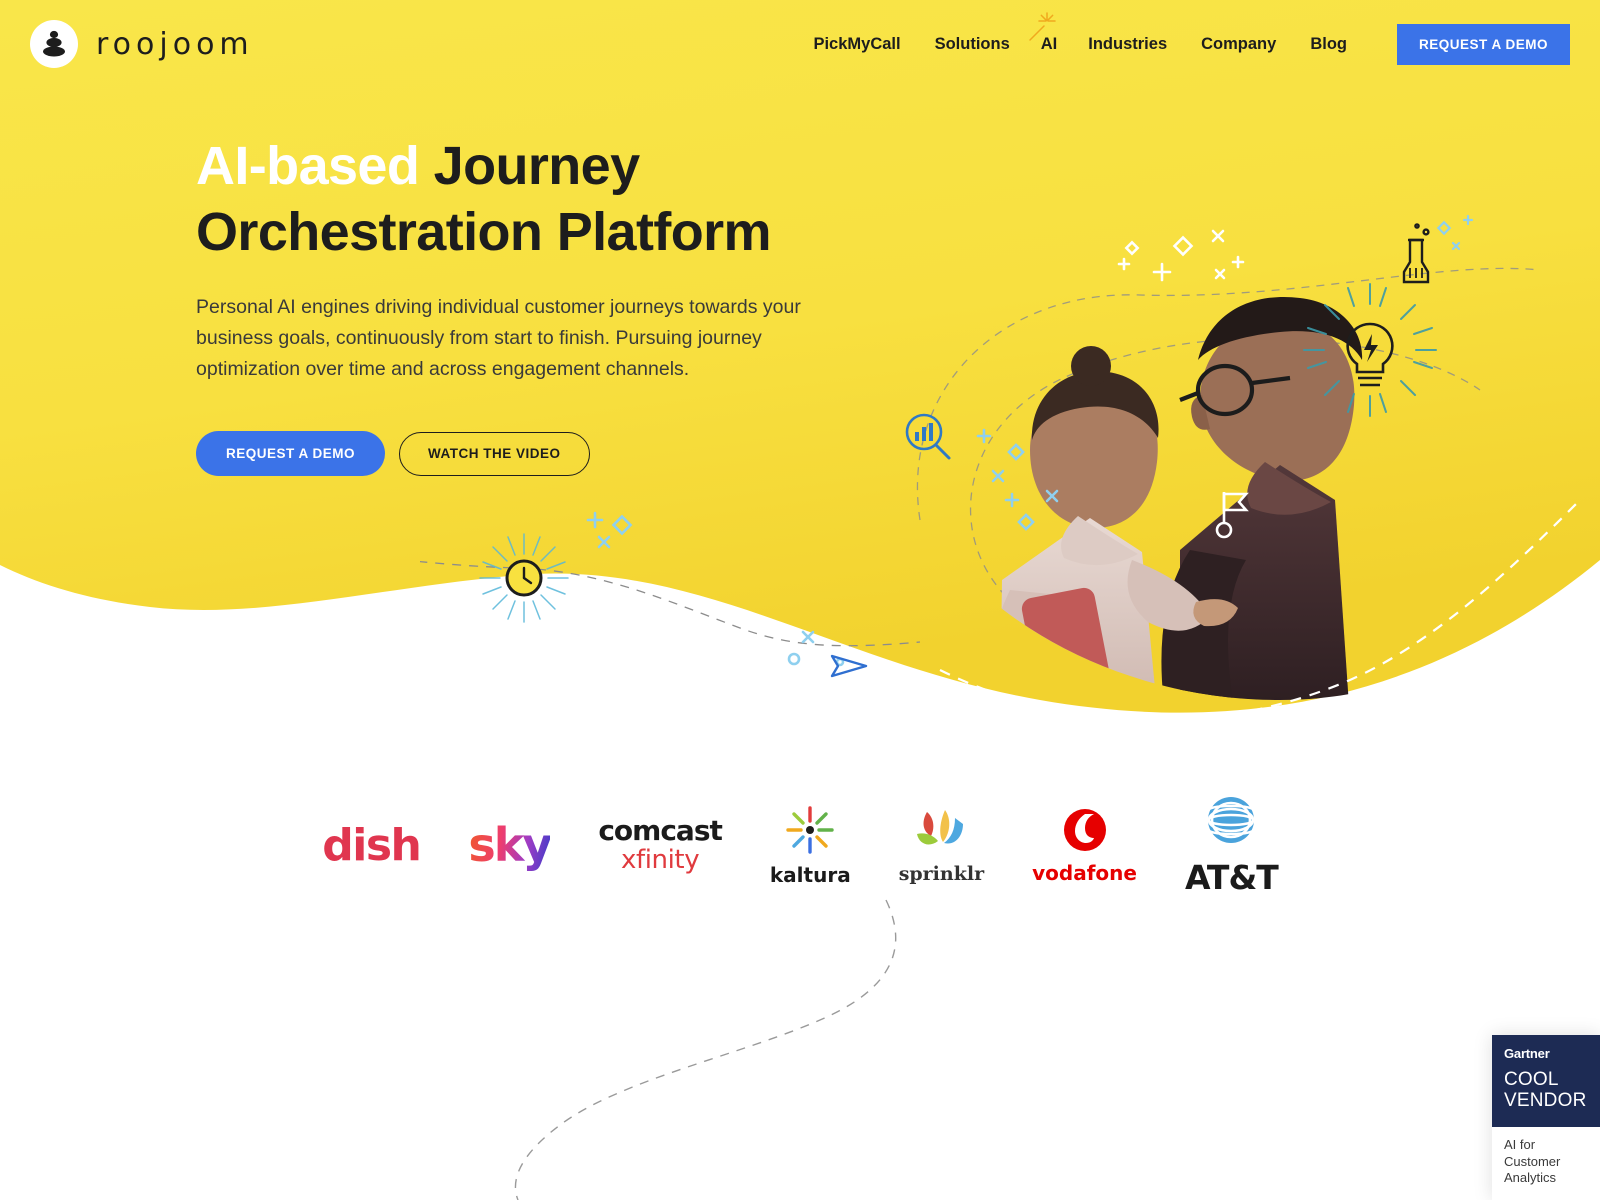  What do you see at coordinates (1238, 44) in the screenshot?
I see `nav-item-company: Company` at bounding box center [1238, 44].